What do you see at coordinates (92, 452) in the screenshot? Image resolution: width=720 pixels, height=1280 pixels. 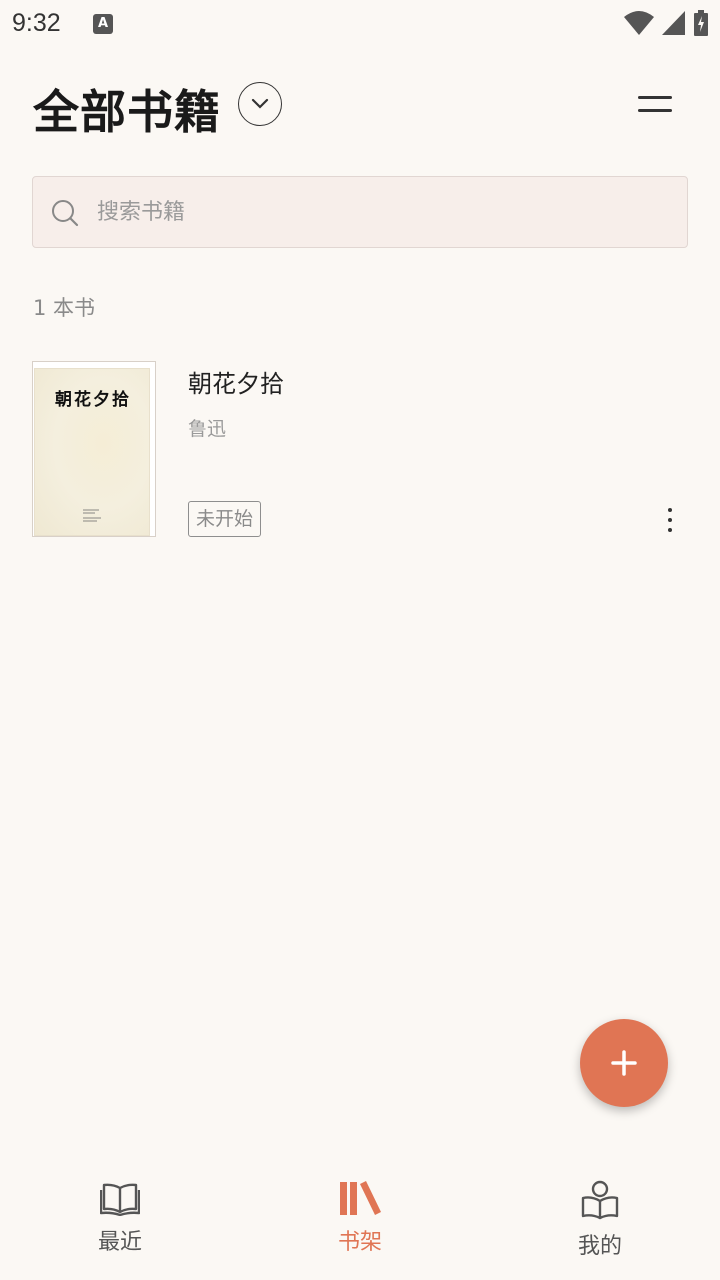 I see `cover-art: 朝花夕拾` at bounding box center [92, 452].